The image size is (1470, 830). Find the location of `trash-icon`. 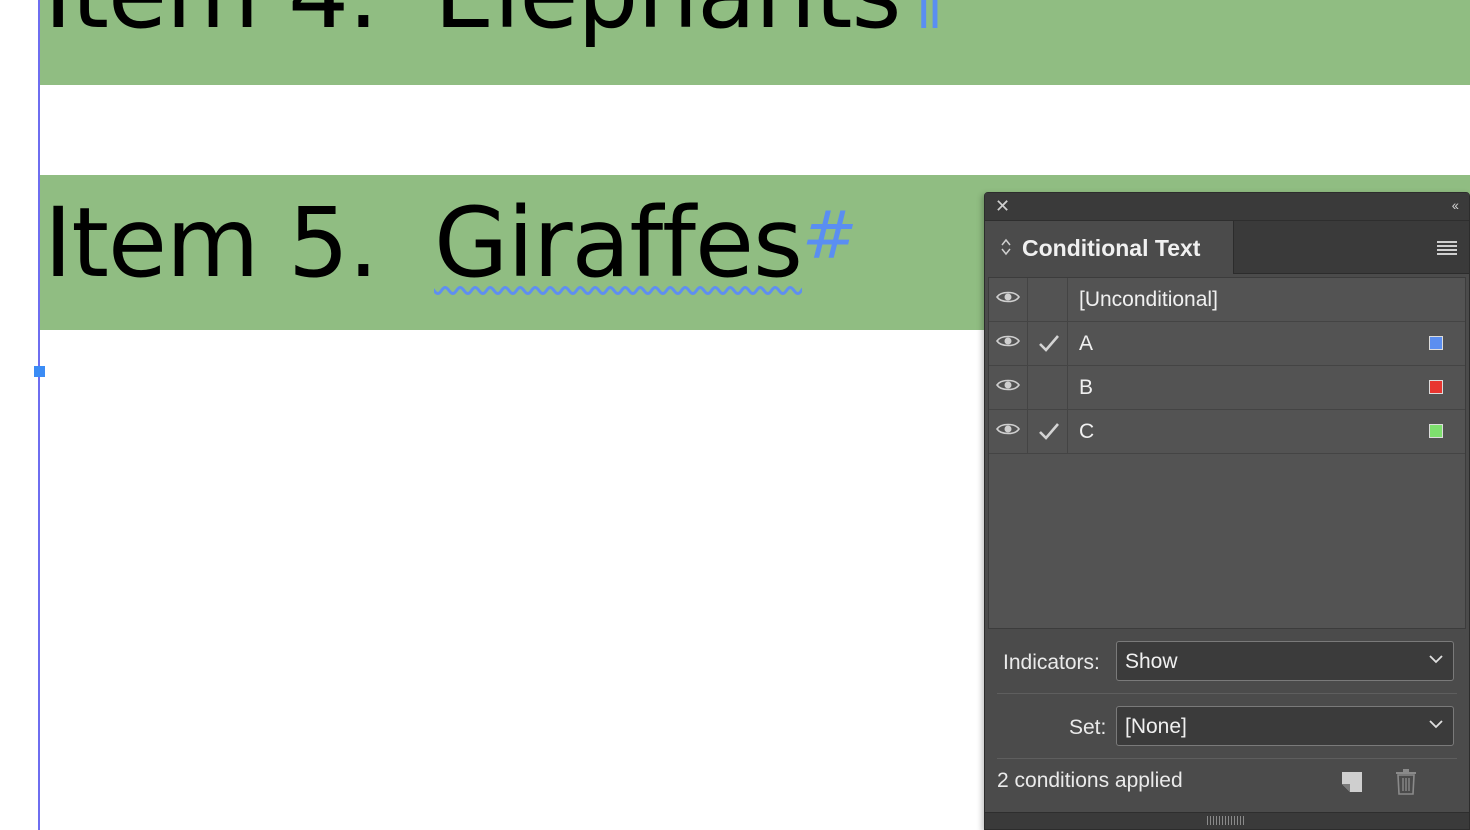

trash-icon is located at coordinates (1406, 782).